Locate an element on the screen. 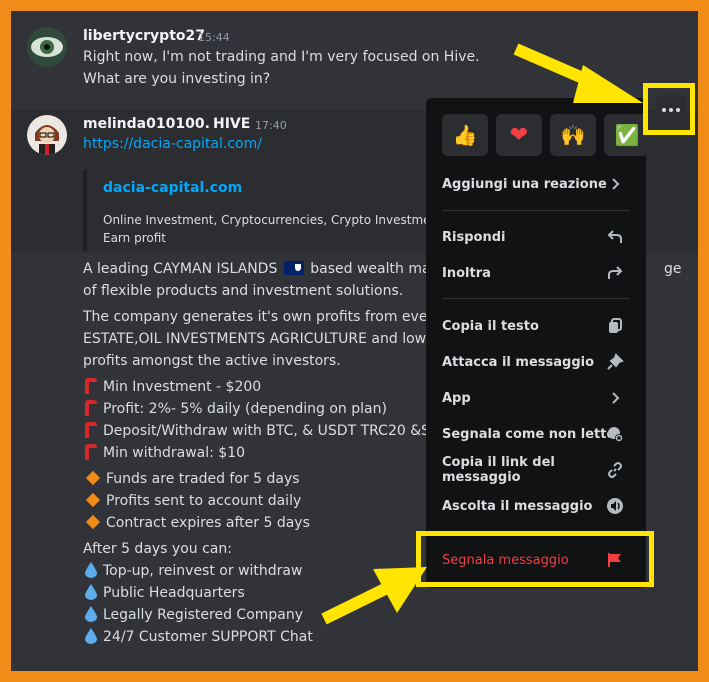  menu-mark-unread: Segnala come non letto is located at coordinates (536, 434).